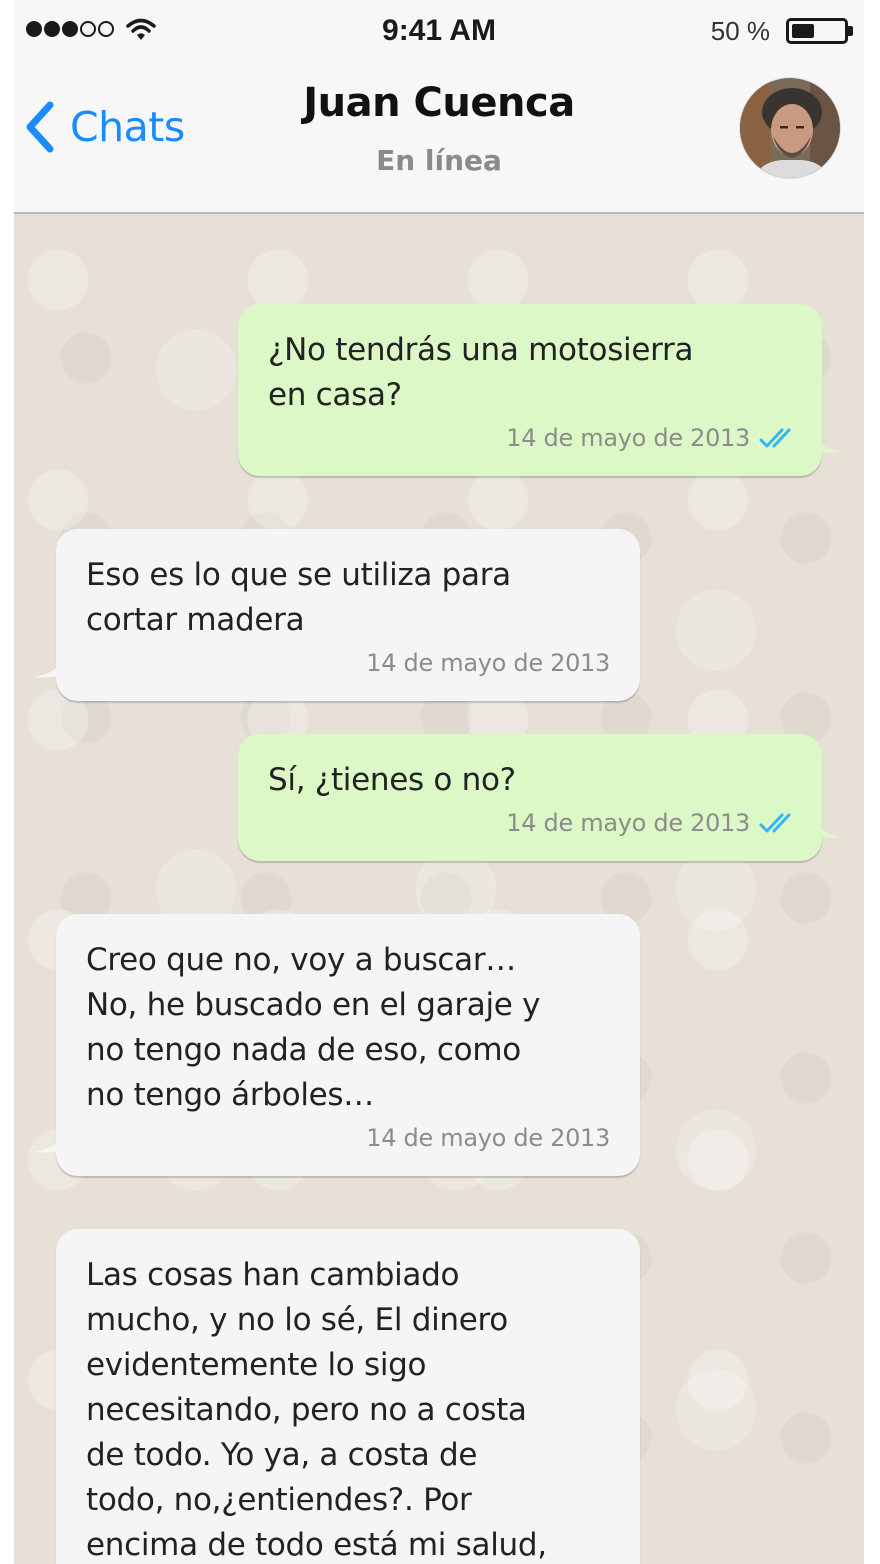  Describe the element at coordinates (740, 31) in the screenshot. I see `battery-percentage: 50 %` at that location.